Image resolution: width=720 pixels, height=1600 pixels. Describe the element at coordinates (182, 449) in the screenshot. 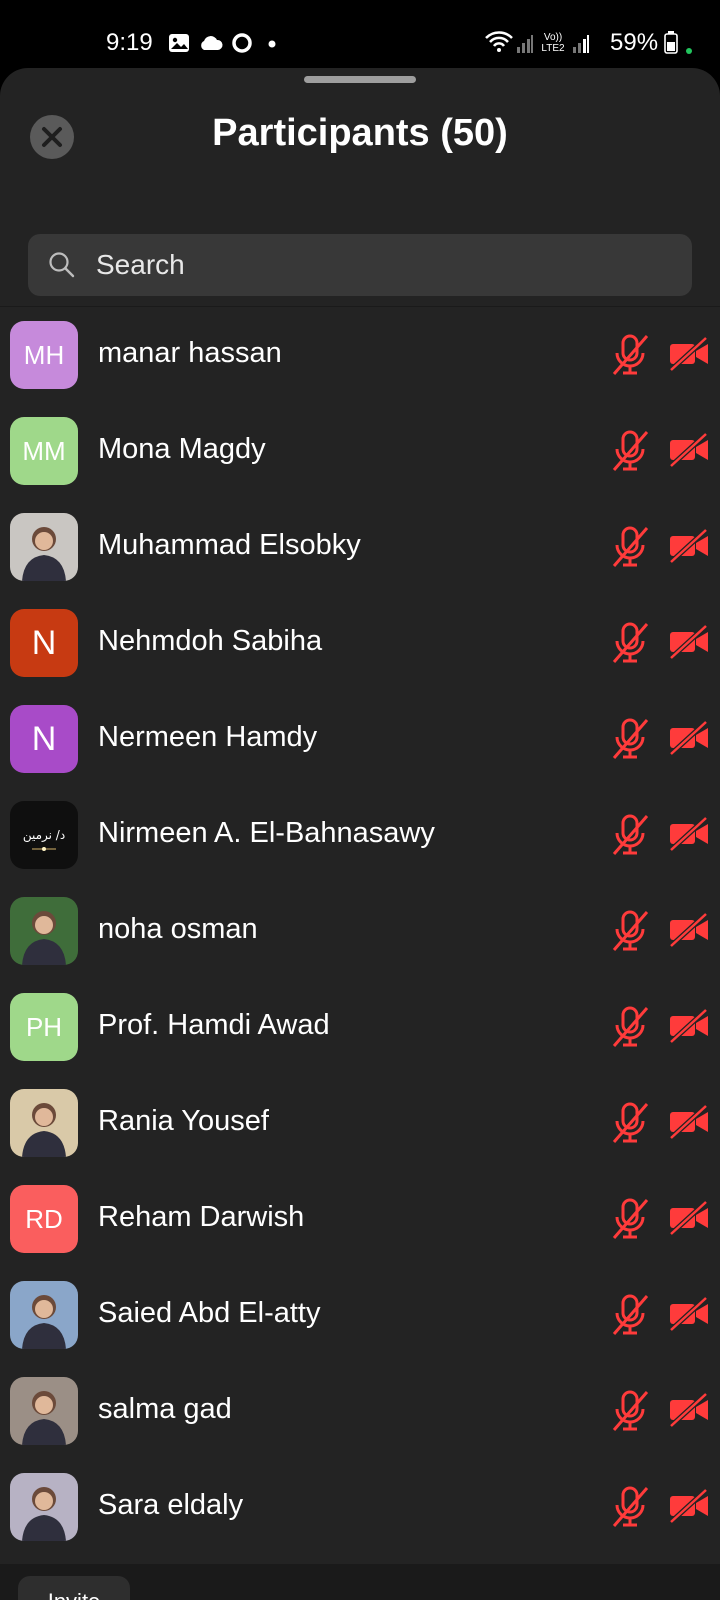

I see `participant-name: Mona Magdy` at that location.